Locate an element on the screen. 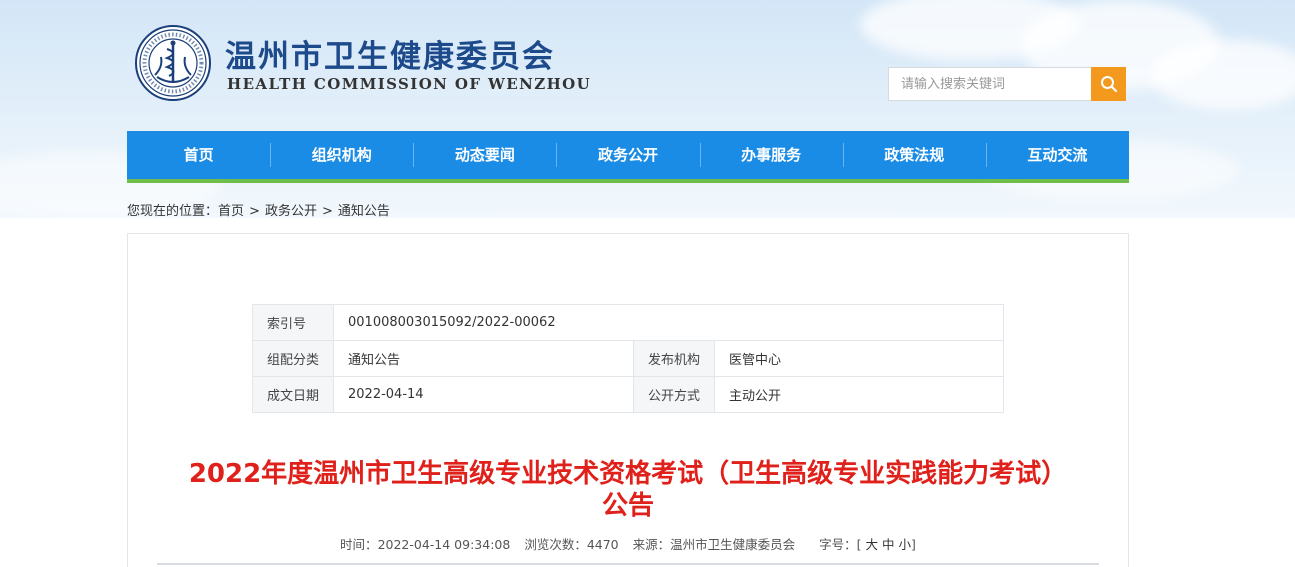  table-row: 索引号 001008003015092/2022-00062 is located at coordinates (627, 322).